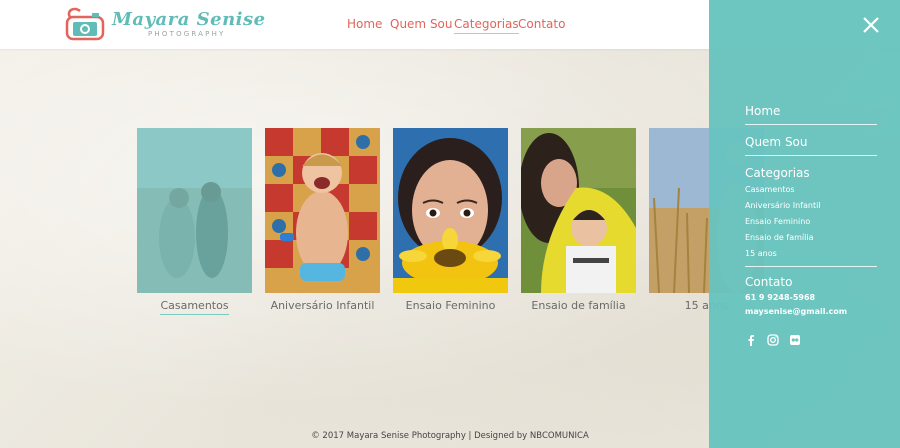 The height and width of the screenshot is (448, 900). Describe the element at coordinates (871, 25) in the screenshot. I see `close-icon` at that location.